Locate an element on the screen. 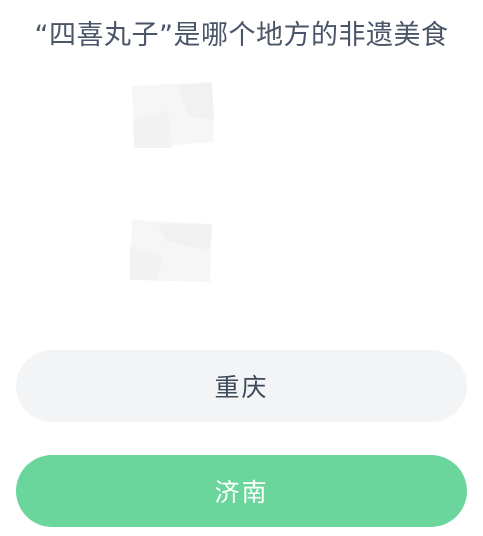  answer-option-jinan: 济南 is located at coordinates (241, 491).